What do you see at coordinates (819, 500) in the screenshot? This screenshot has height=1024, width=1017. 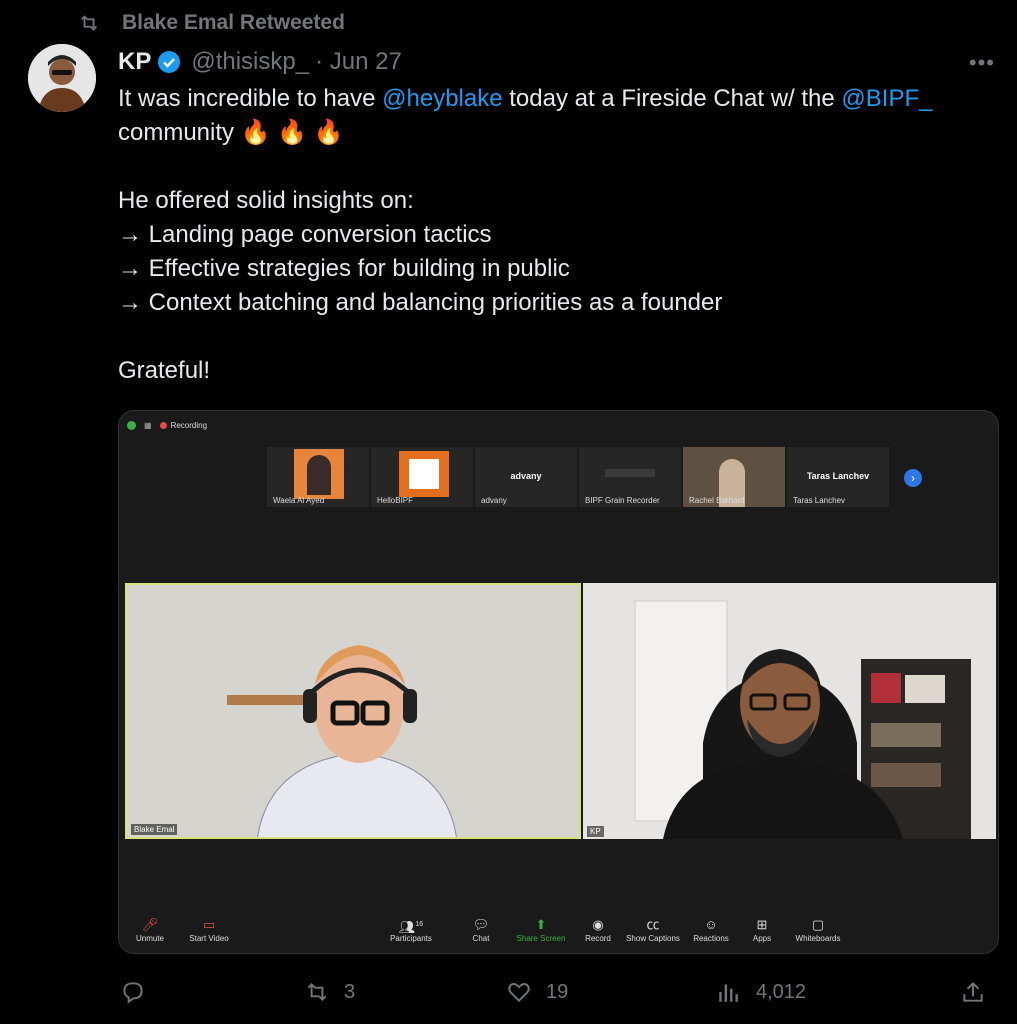 I see `participant-name: Taras Lanchev` at bounding box center [819, 500].